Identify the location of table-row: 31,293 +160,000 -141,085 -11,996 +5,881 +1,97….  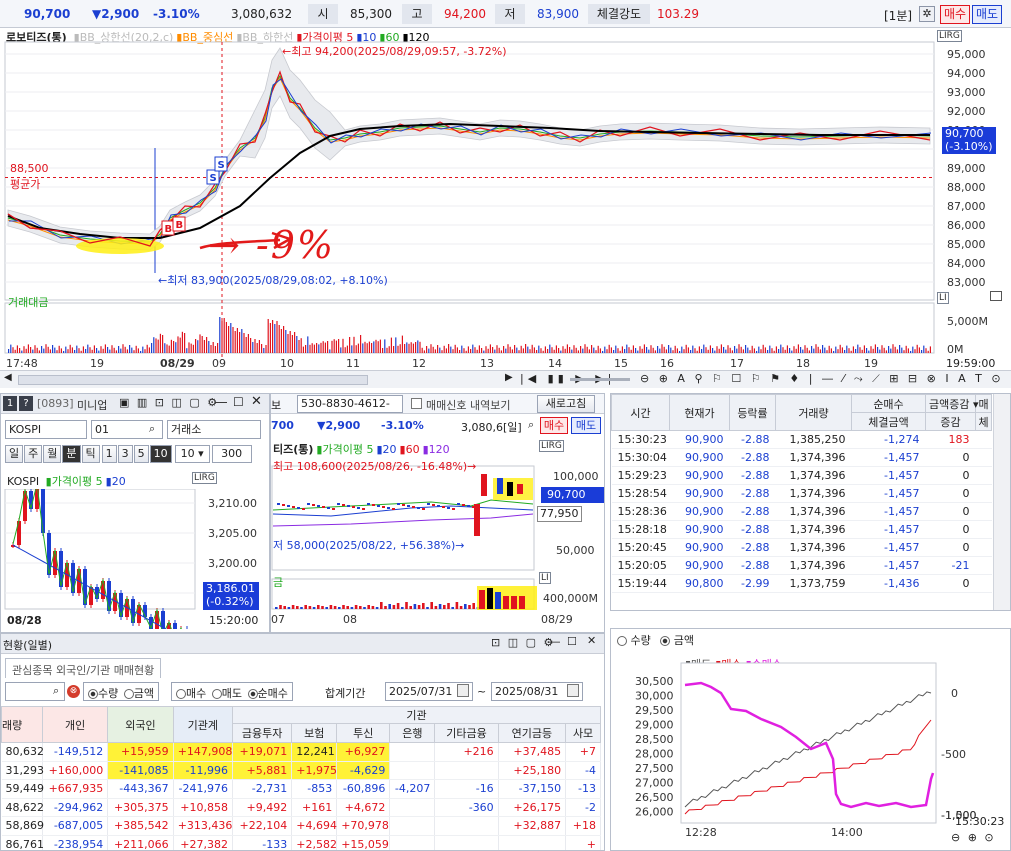
(301, 770).